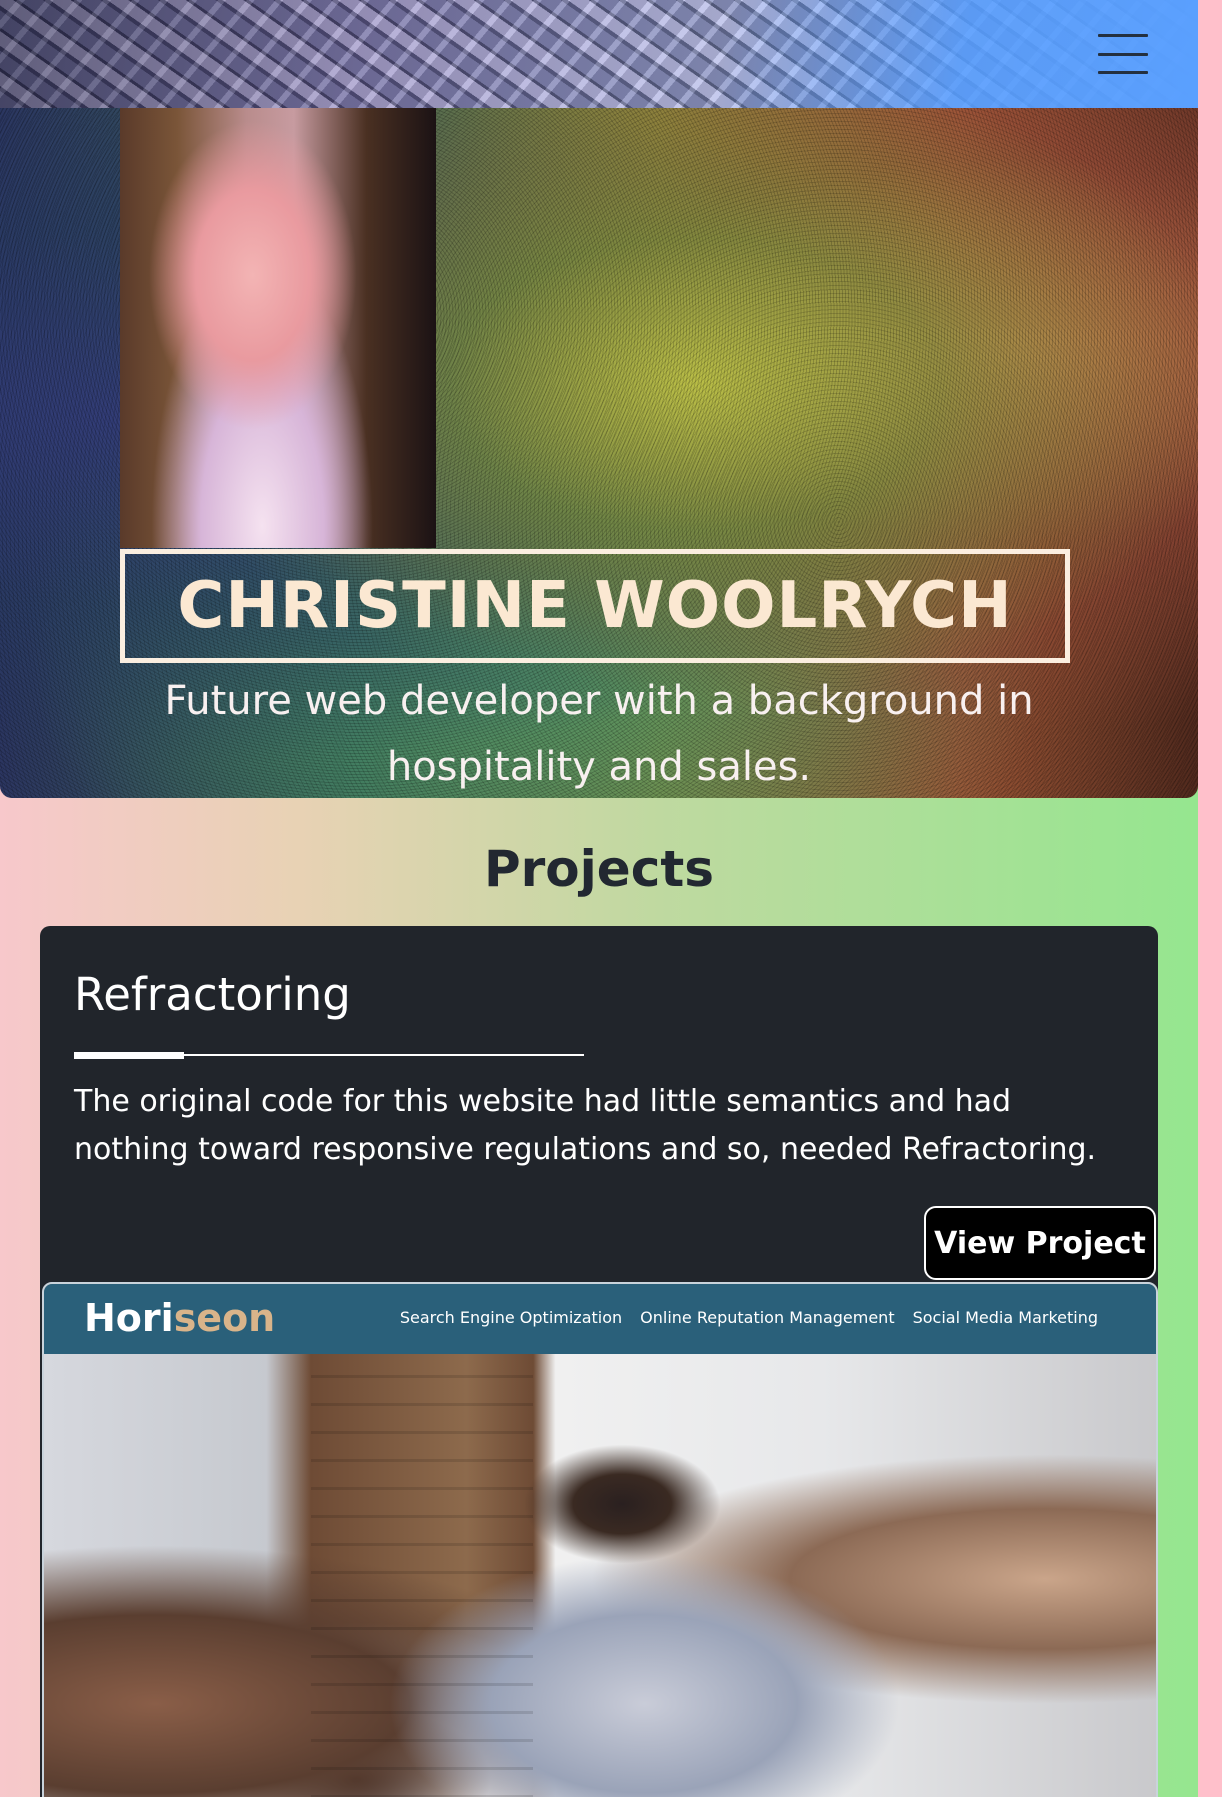 The height and width of the screenshot is (1797, 1222). I want to click on view-project-button: View Project, so click(1040, 1243).